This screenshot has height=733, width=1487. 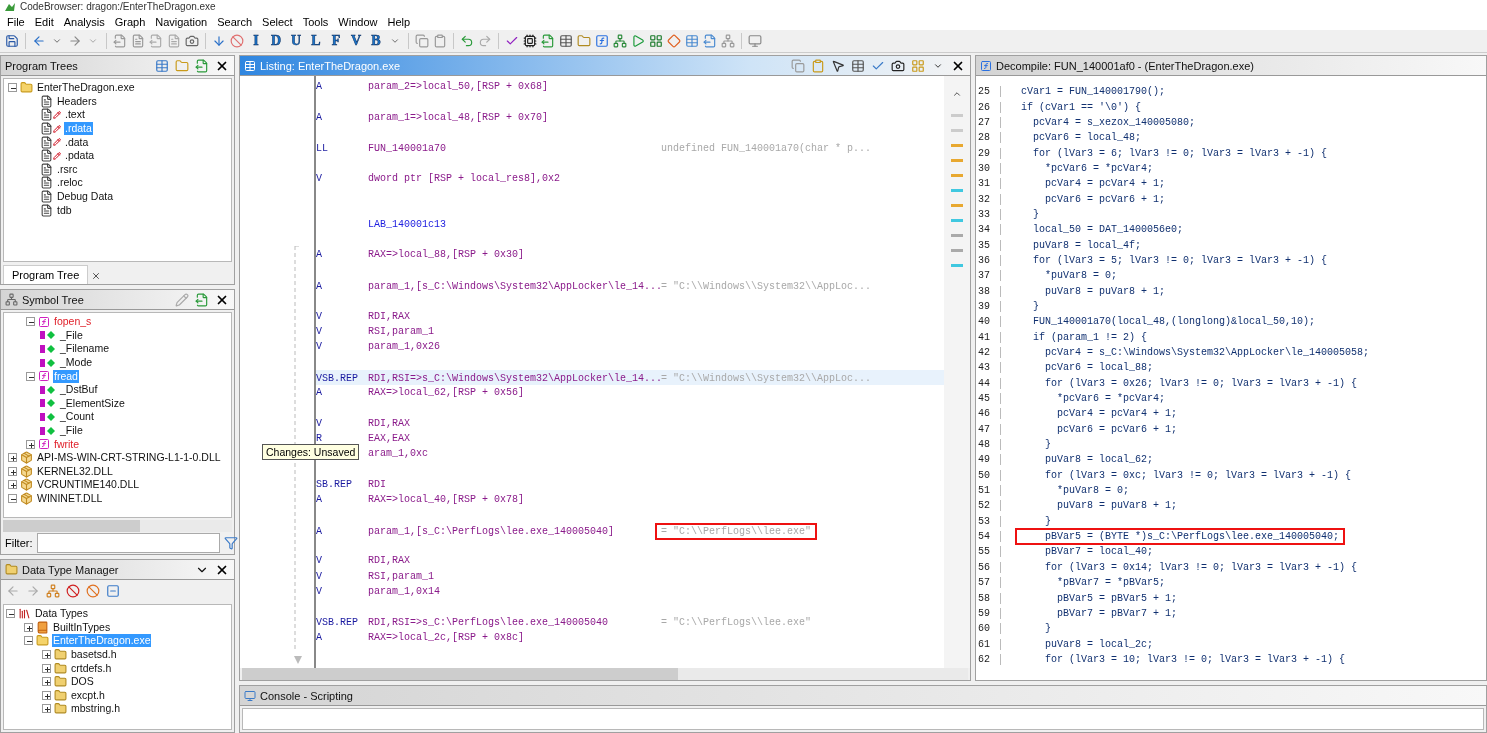 What do you see at coordinates (674, 41) in the screenshot?
I see `diamond-icon` at bounding box center [674, 41].